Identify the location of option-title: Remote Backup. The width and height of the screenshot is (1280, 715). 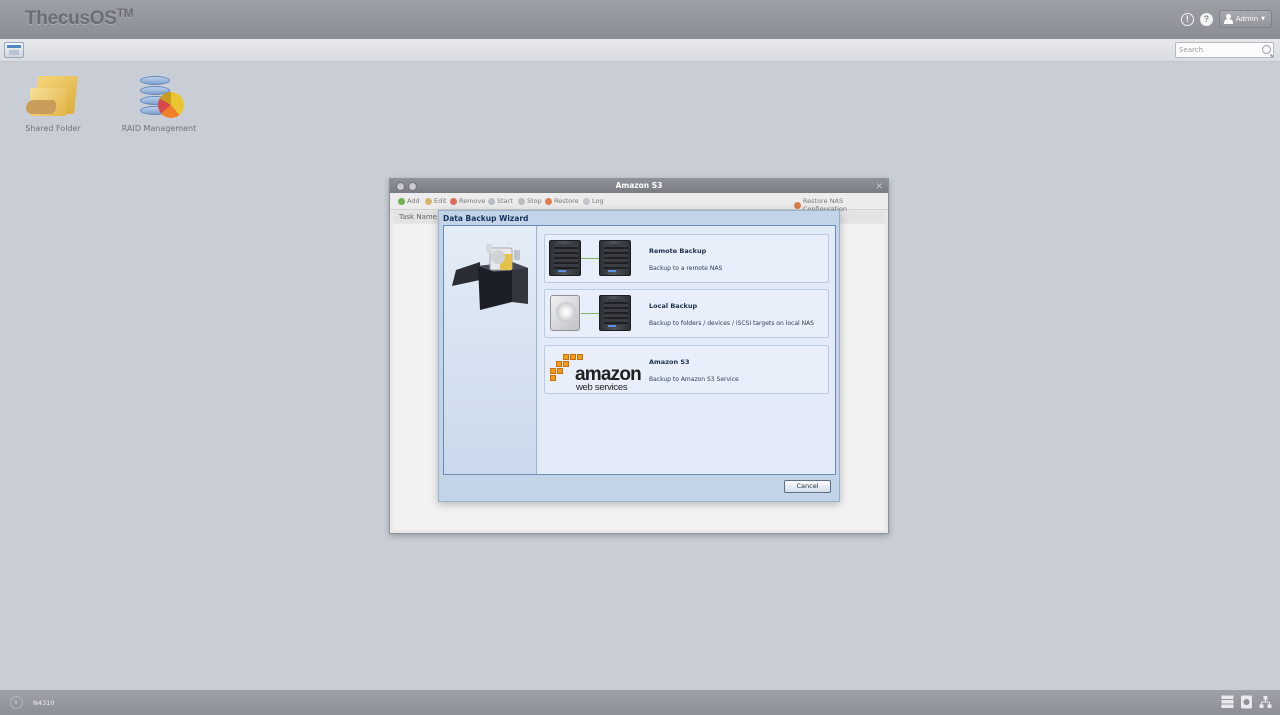
(678, 251).